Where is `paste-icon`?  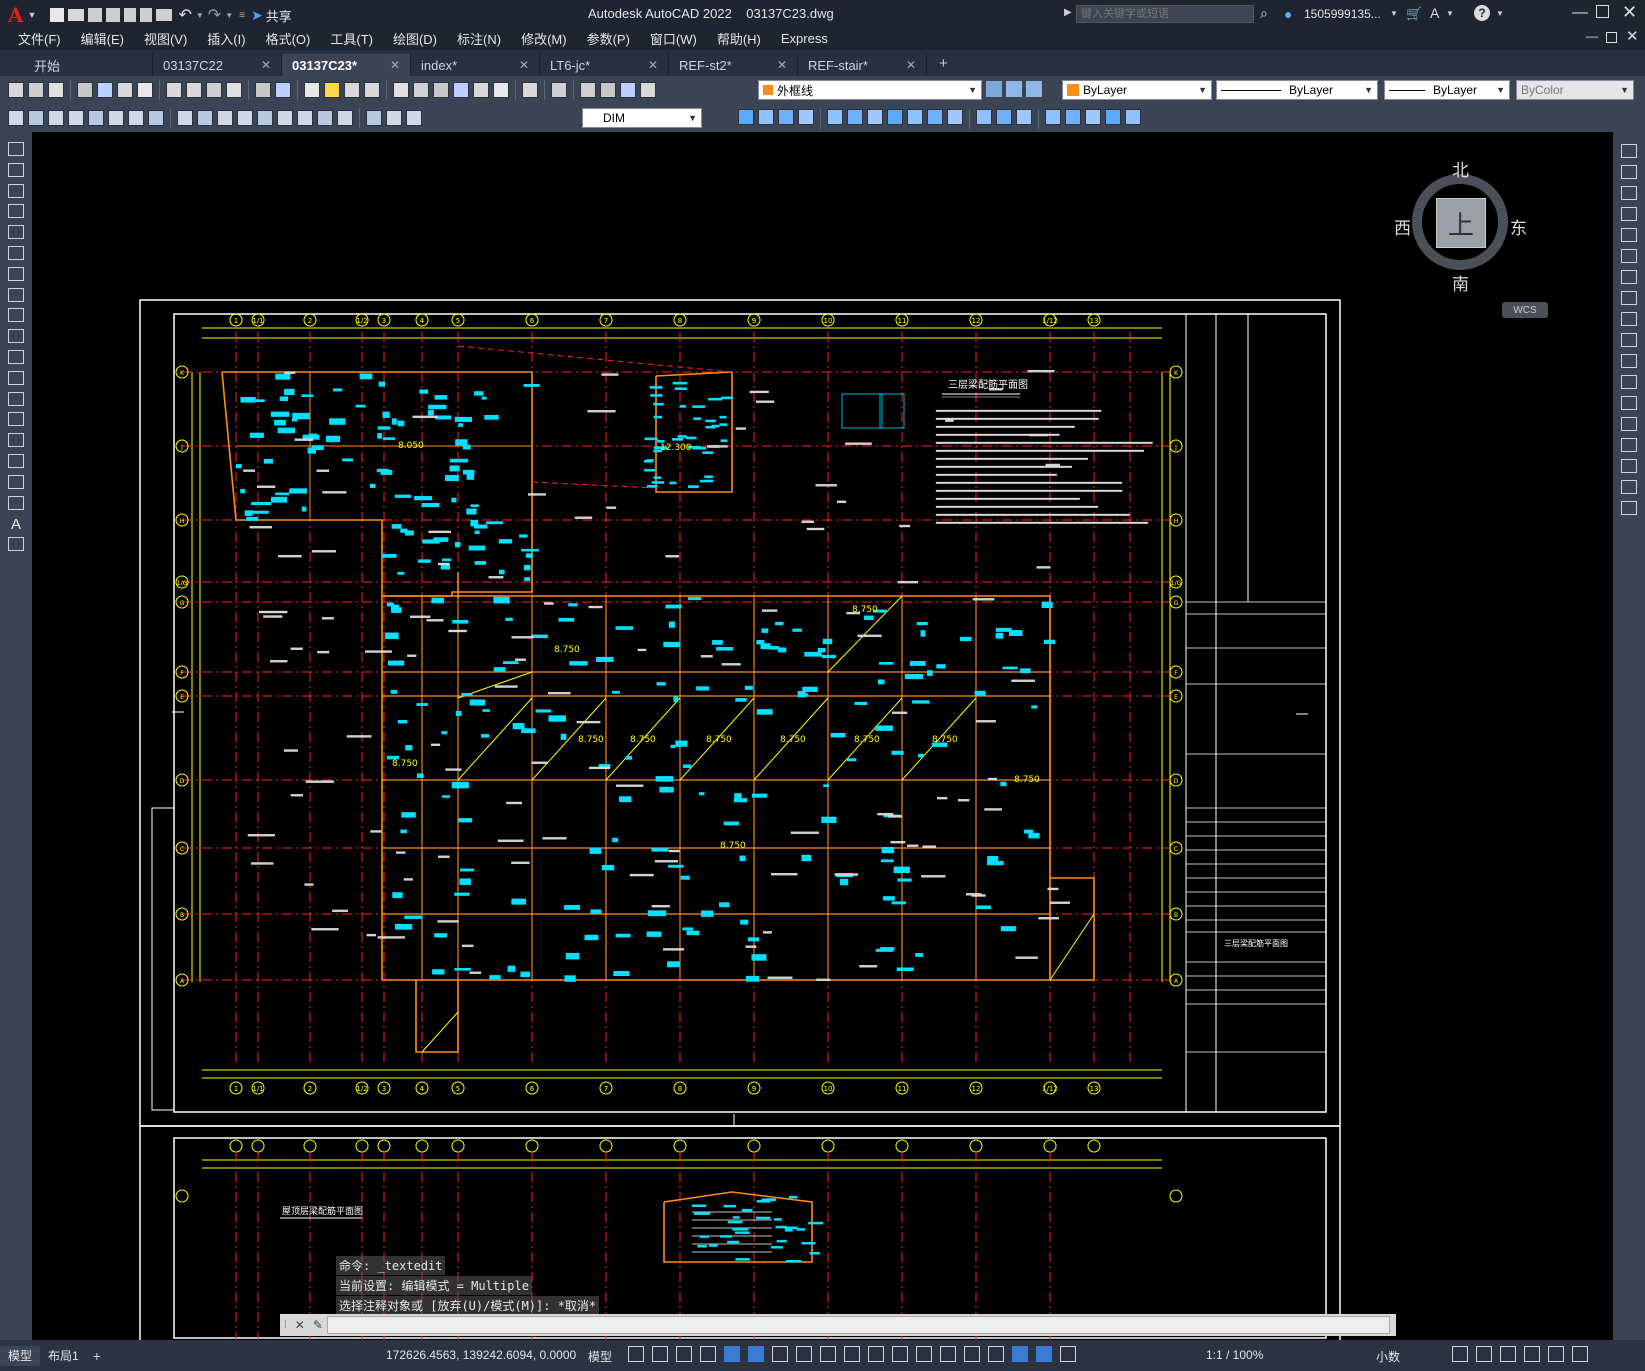 paste-icon is located at coordinates (214, 90).